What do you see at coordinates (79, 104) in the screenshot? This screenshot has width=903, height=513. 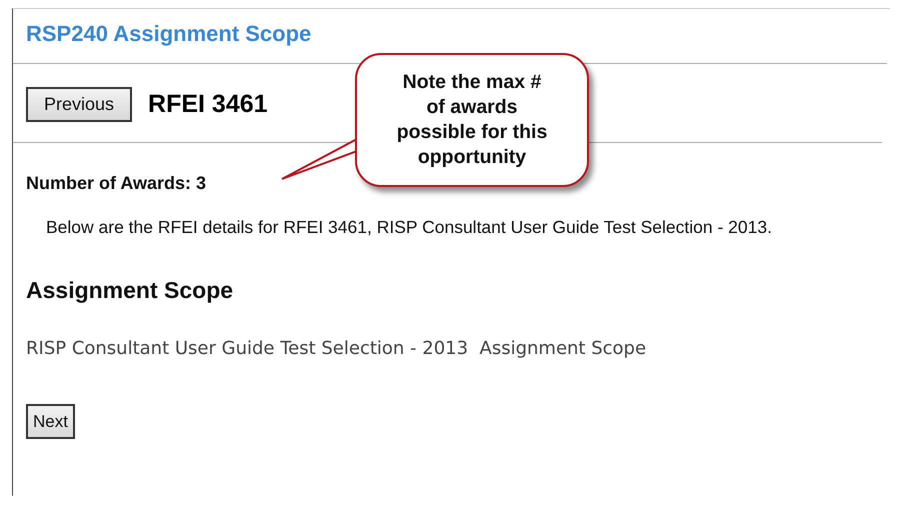 I see `previous-button: Previous` at bounding box center [79, 104].